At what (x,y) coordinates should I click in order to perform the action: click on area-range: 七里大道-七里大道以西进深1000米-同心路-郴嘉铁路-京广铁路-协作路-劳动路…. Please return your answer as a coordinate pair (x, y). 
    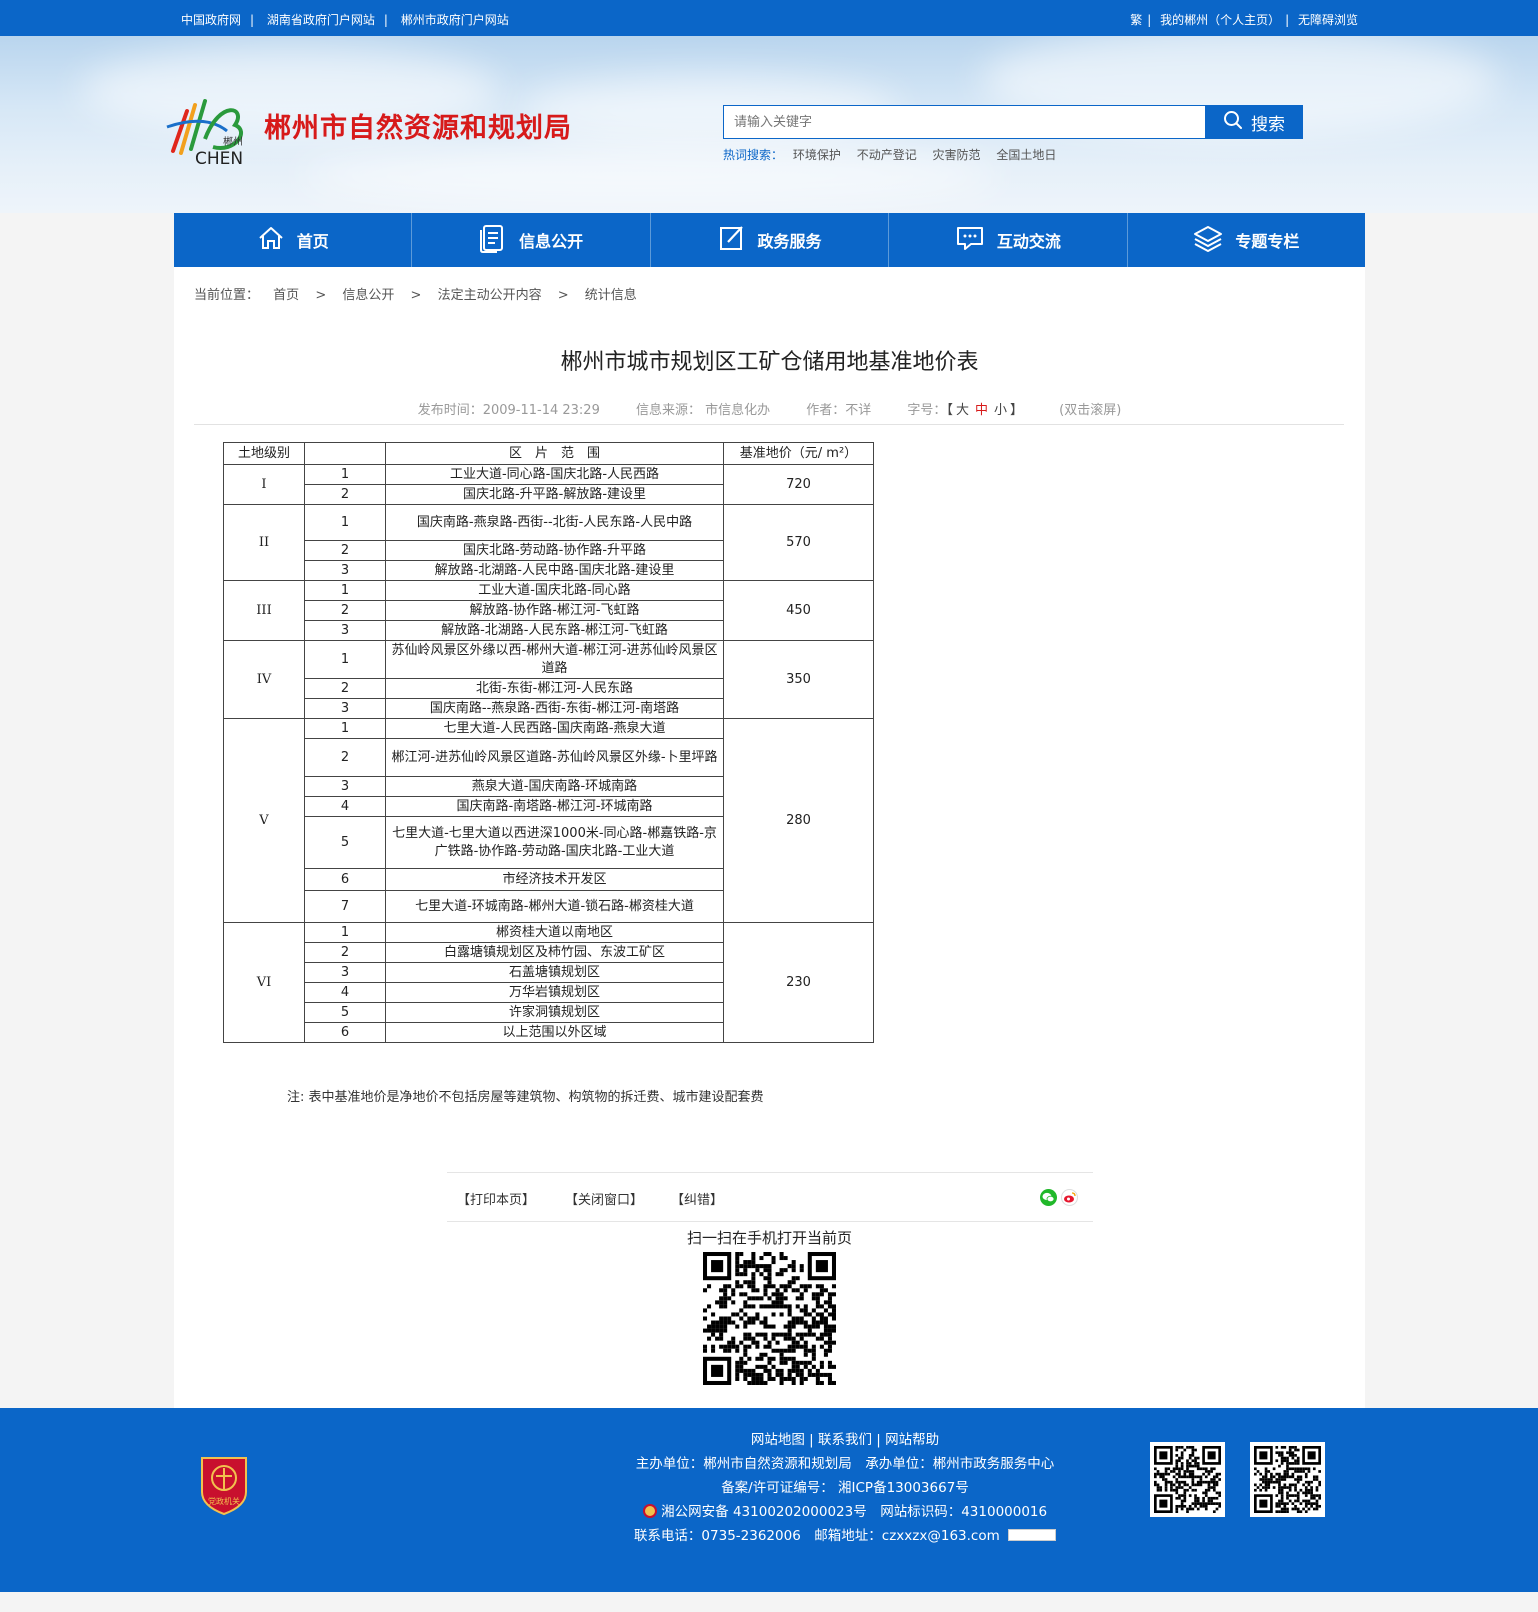
    Looking at the image, I should click on (554, 842).